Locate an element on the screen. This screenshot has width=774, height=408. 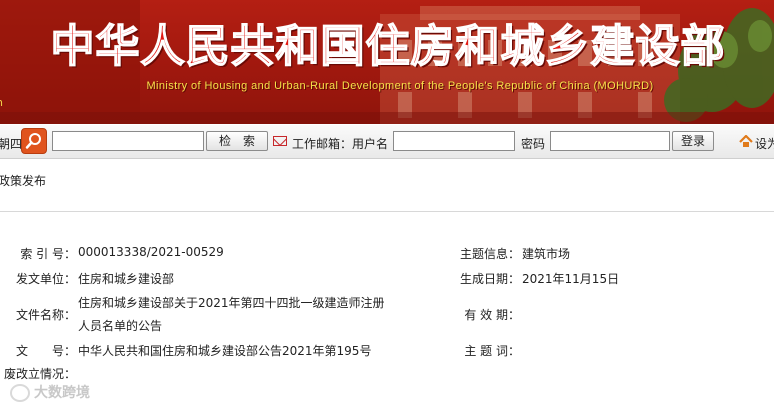
search-icon-button is located at coordinates (34, 141).